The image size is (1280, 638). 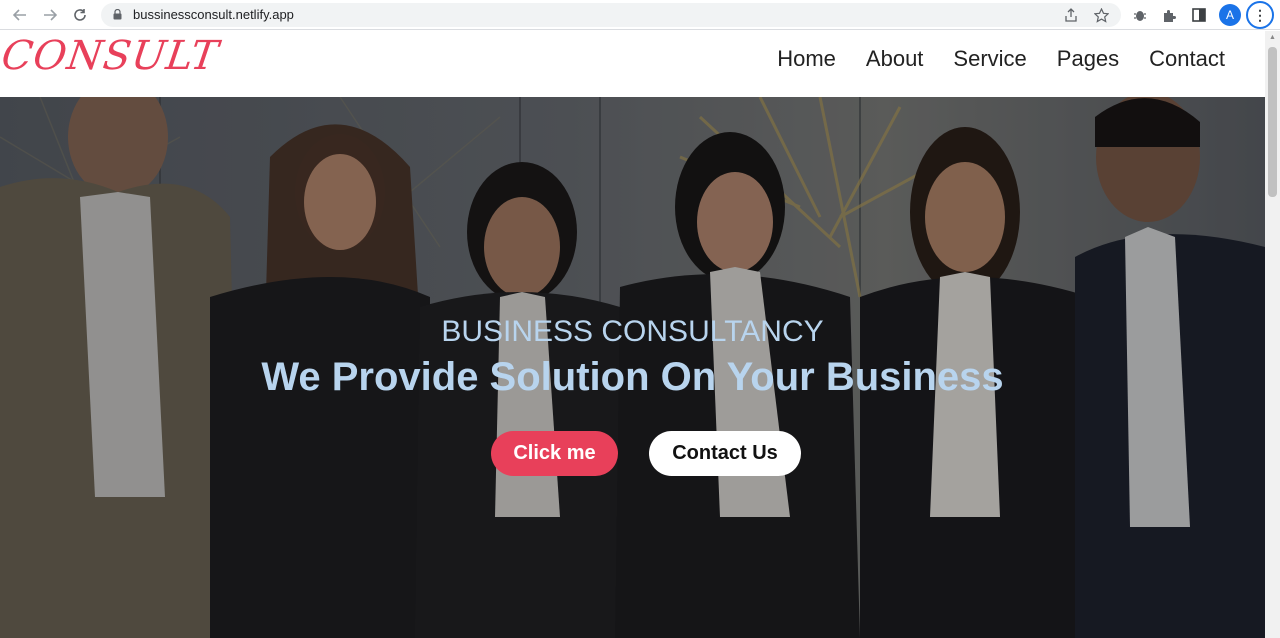 What do you see at coordinates (632, 377) in the screenshot?
I see `hero-title: We Provide Solution On Your Business` at bounding box center [632, 377].